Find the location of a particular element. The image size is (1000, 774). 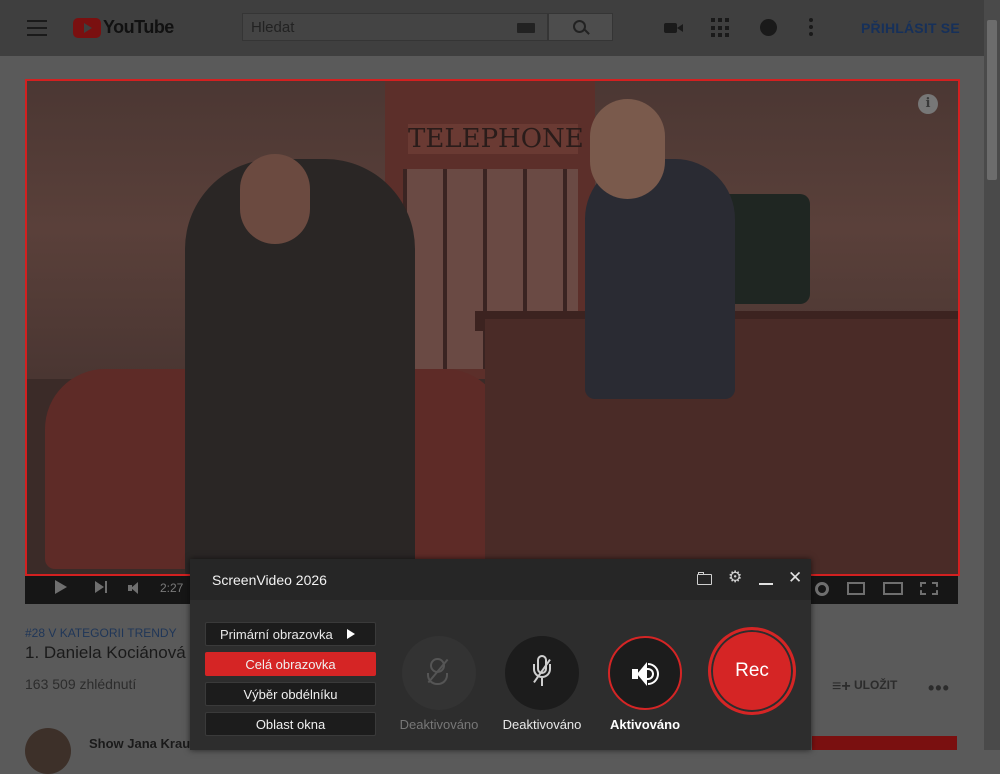

microphone-toggle is located at coordinates (542, 673).